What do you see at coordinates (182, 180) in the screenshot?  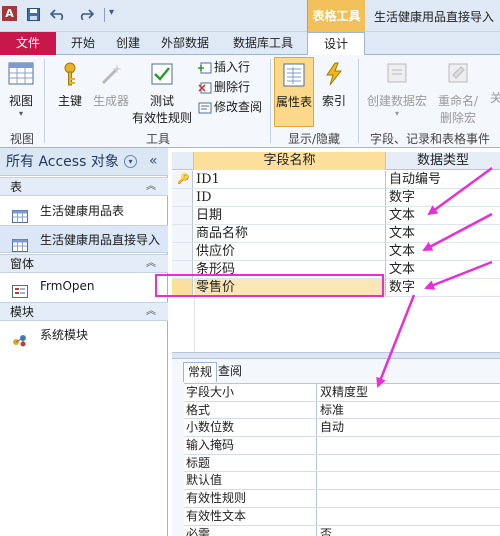 I see `row-selector: 🔑` at bounding box center [182, 180].